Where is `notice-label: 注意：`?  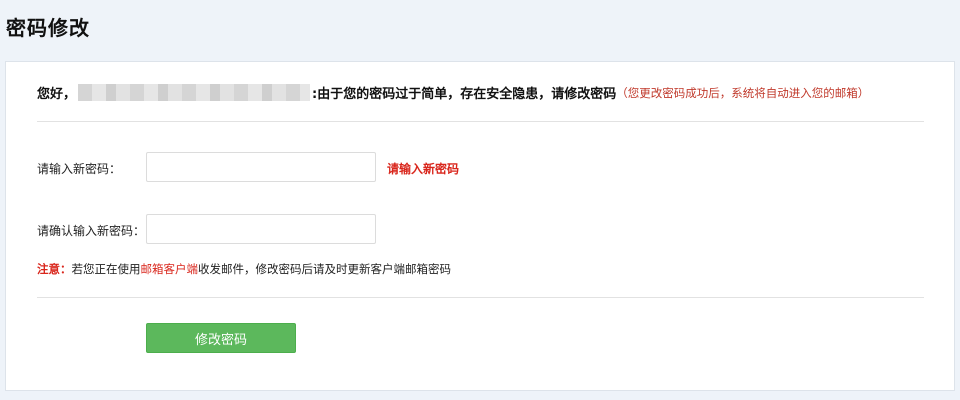
notice-label: 注意： is located at coordinates (54, 269).